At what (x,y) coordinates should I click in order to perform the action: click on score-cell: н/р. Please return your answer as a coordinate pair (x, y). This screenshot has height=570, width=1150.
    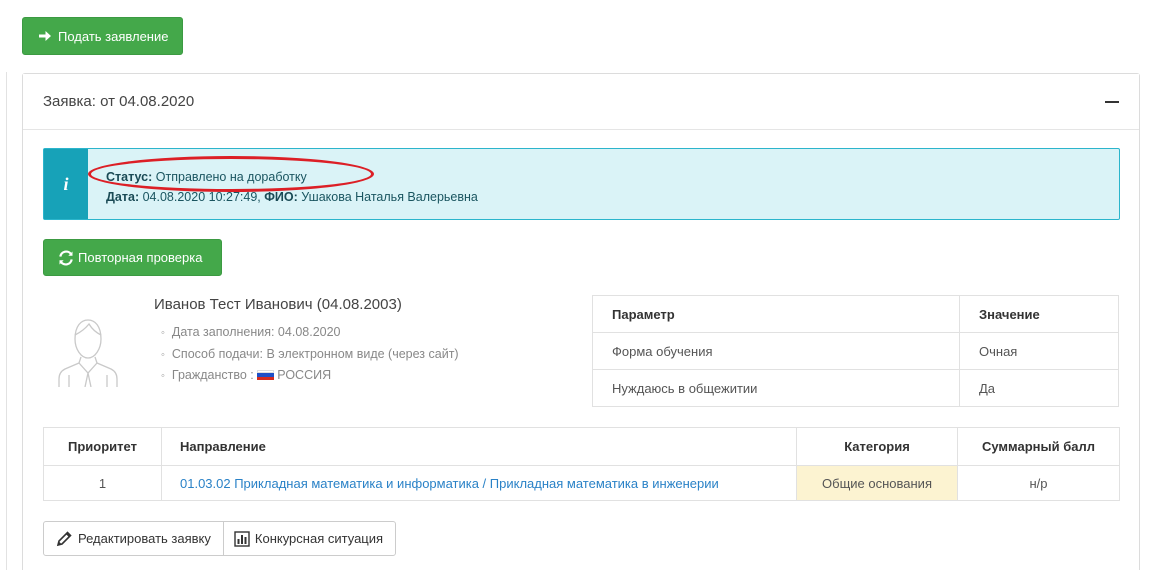
    Looking at the image, I should click on (1038, 483).